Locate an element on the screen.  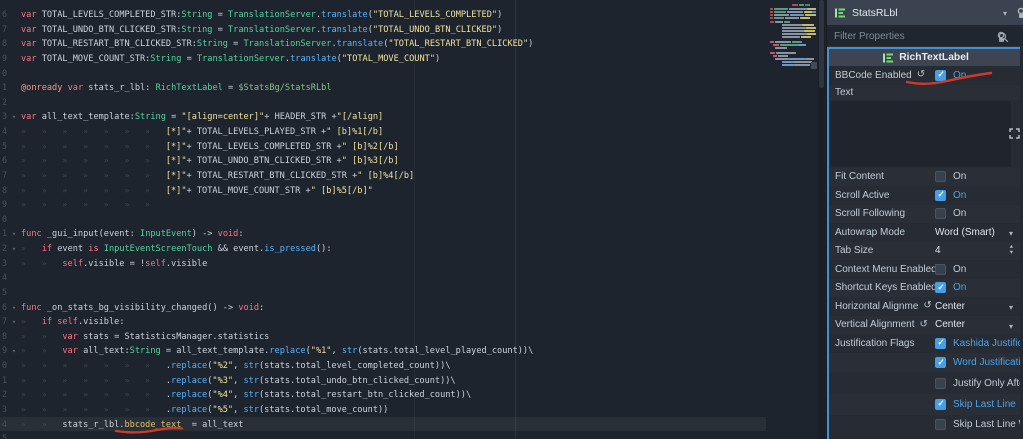
code-token: String is located at coordinates (197, 15).